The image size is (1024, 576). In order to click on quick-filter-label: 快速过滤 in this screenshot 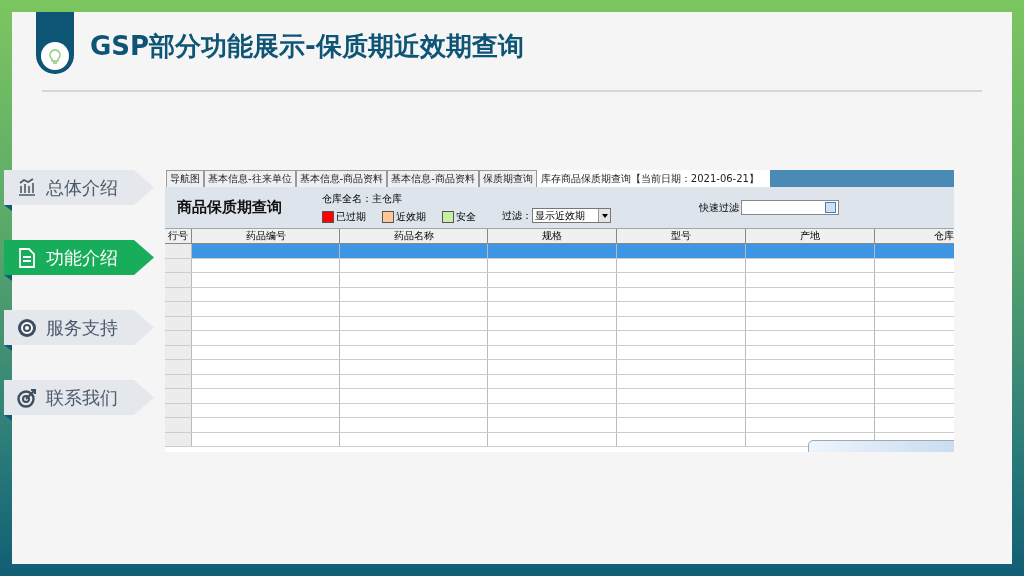, I will do `click(719, 207)`.